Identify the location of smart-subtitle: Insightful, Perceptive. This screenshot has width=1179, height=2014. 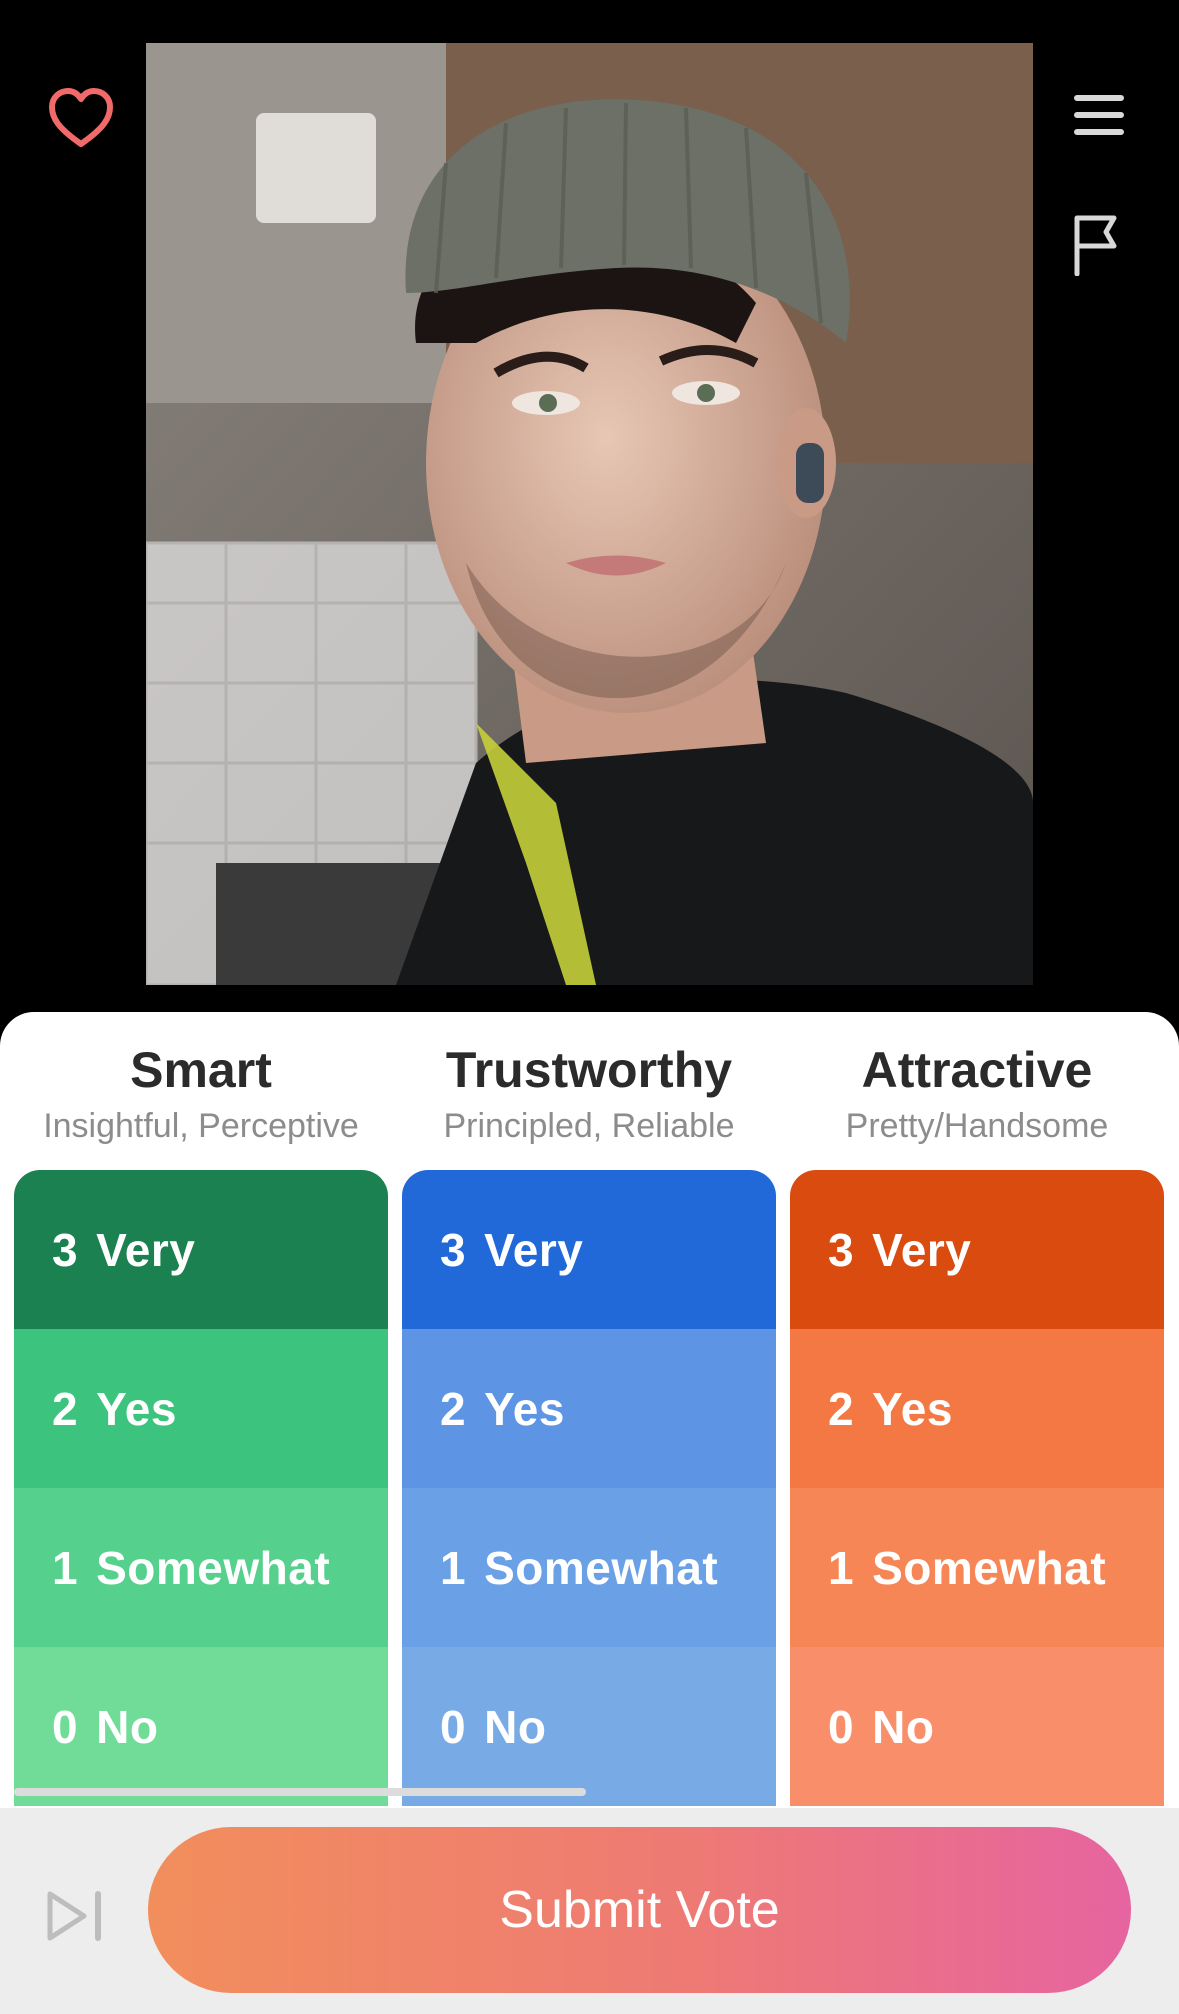
(201, 1126).